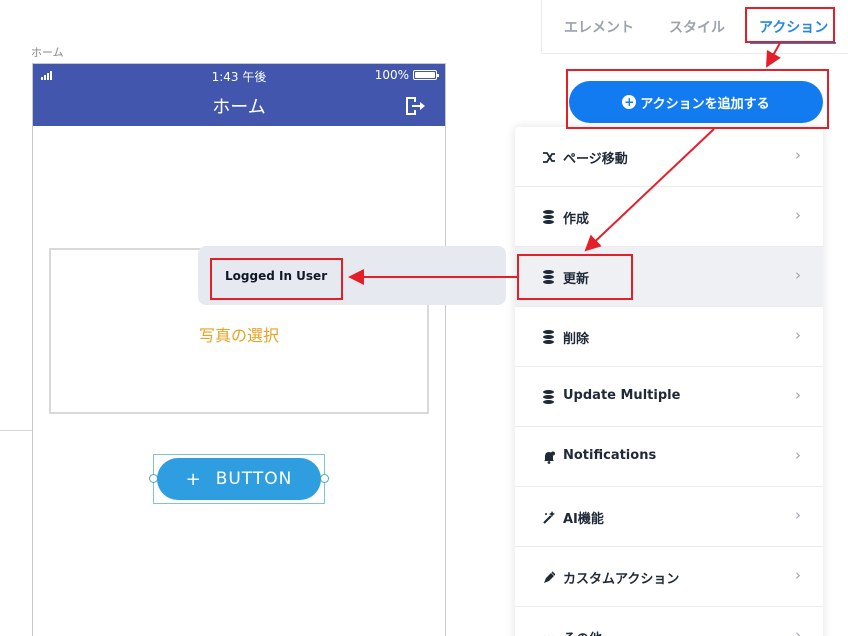 The height and width of the screenshot is (636, 848). What do you see at coordinates (621, 579) in the screenshot?
I see `menu-item-label: カスタムアクション` at bounding box center [621, 579].